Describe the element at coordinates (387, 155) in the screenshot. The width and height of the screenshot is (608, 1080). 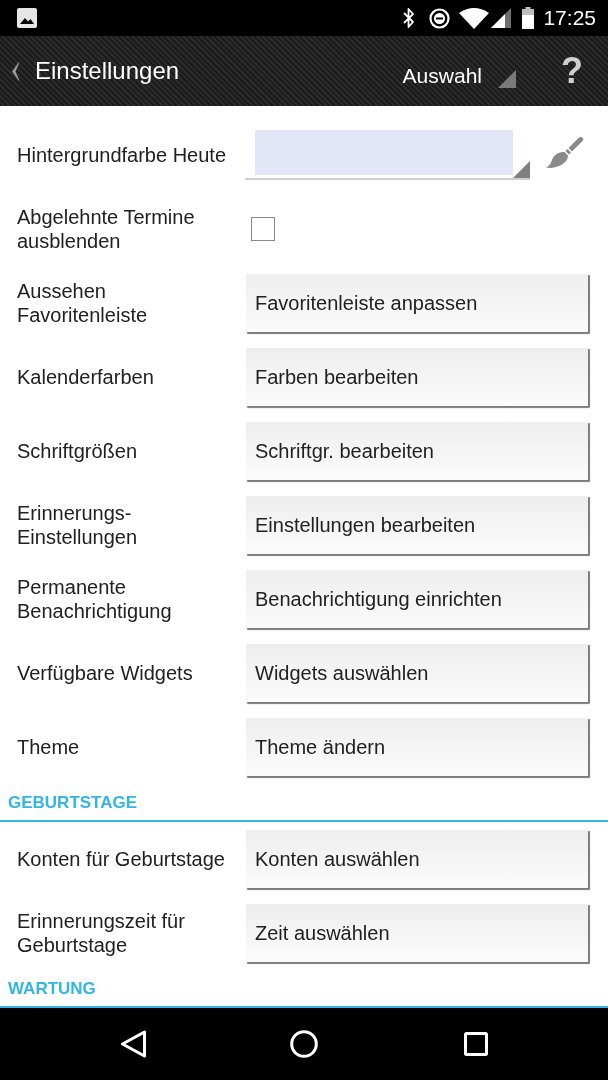
I see `color-dropdown` at that location.